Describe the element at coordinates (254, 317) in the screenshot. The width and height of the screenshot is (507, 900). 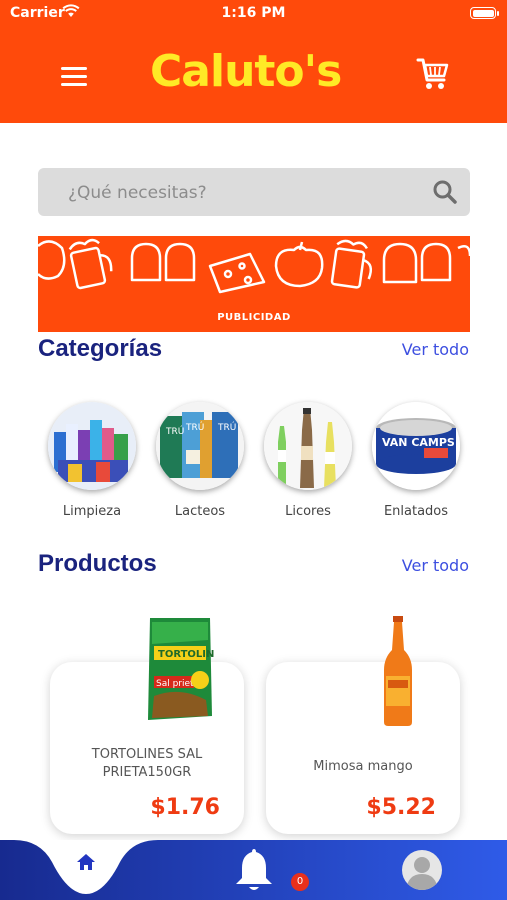
I see `banner-label: PUBLICIDAD` at that location.